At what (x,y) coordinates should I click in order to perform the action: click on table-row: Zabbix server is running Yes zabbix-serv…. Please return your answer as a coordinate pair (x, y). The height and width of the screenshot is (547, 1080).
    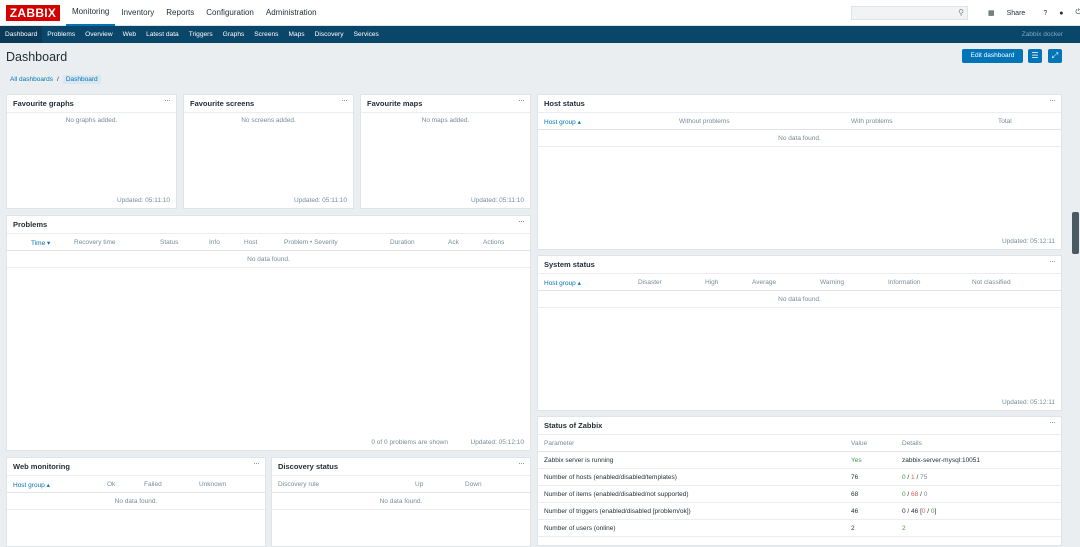
    Looking at the image, I should click on (799, 460).